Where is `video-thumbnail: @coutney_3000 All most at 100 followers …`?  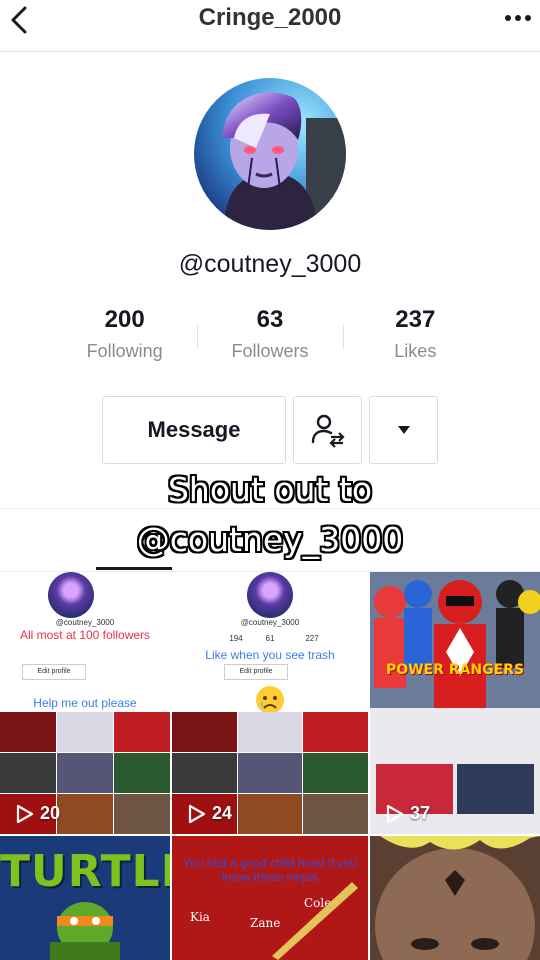 video-thumbnail: @coutney_3000 All most at 100 followers … is located at coordinates (85, 703).